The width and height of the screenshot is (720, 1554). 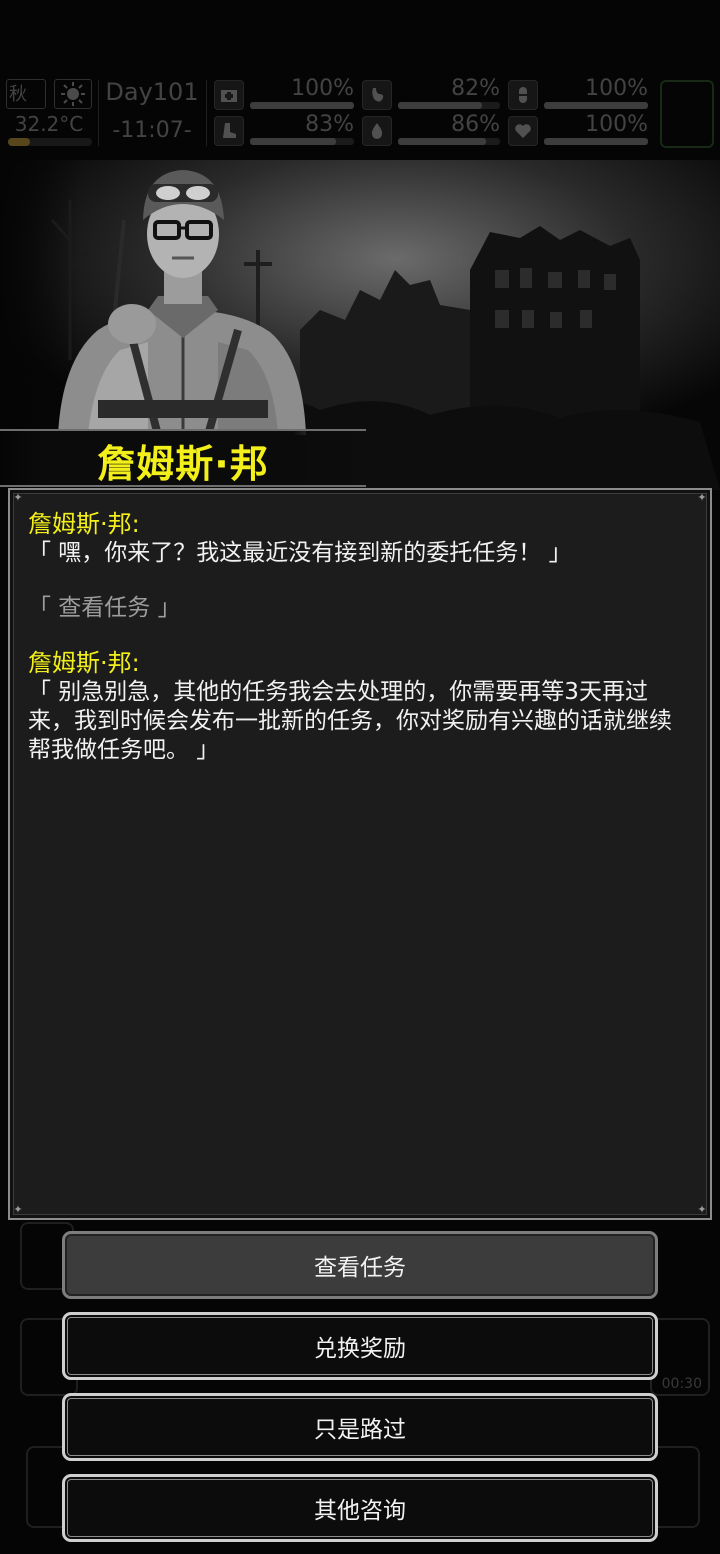 What do you see at coordinates (360, 1427) in the screenshot?
I see `just-passing-button: 只是路过` at bounding box center [360, 1427].